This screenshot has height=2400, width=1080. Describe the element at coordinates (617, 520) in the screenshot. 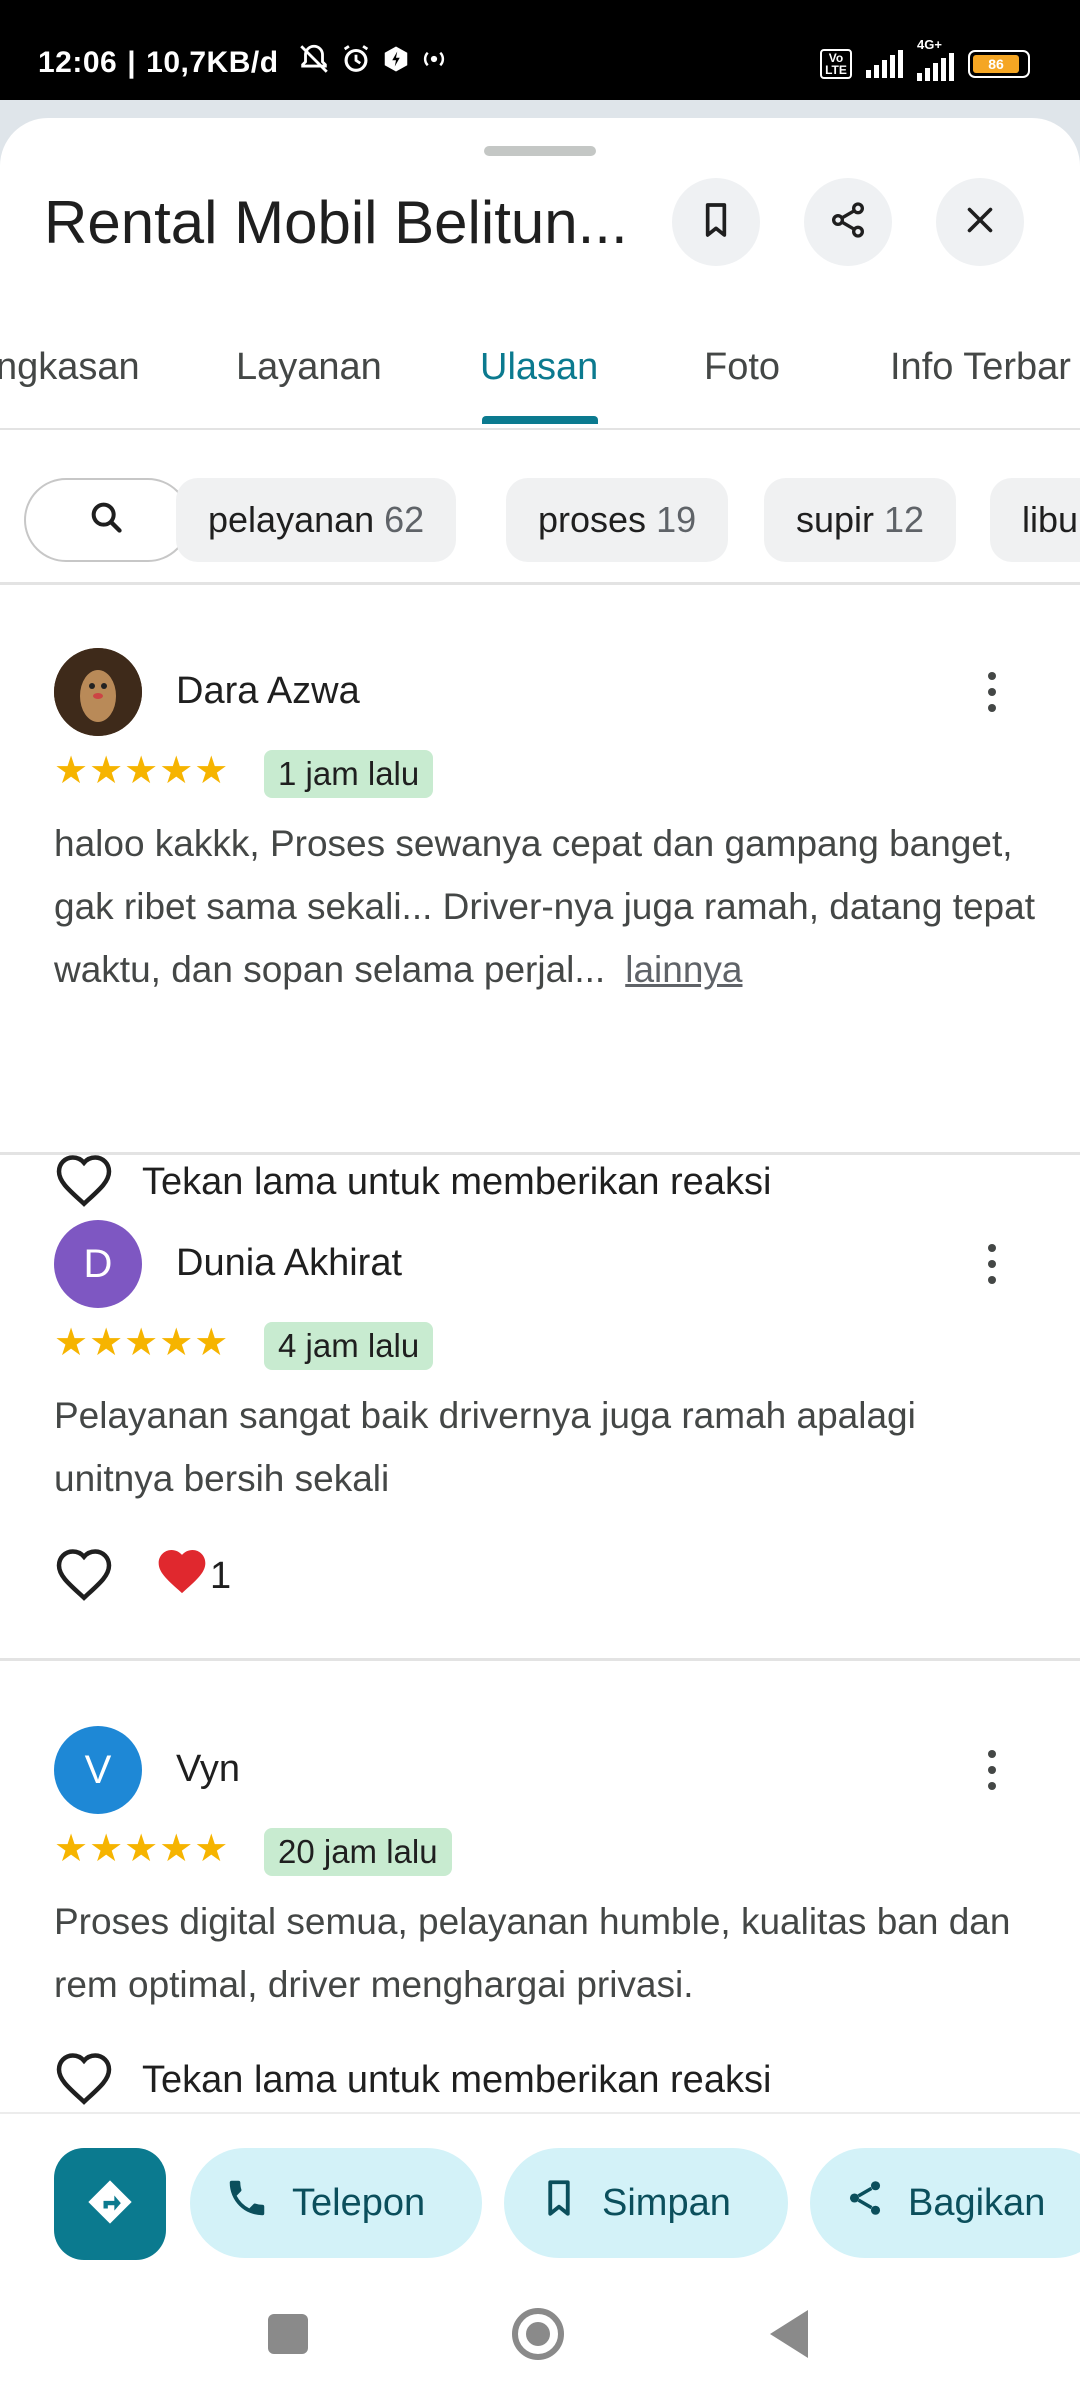

I see `filter-chip-proses: proses 19` at that location.